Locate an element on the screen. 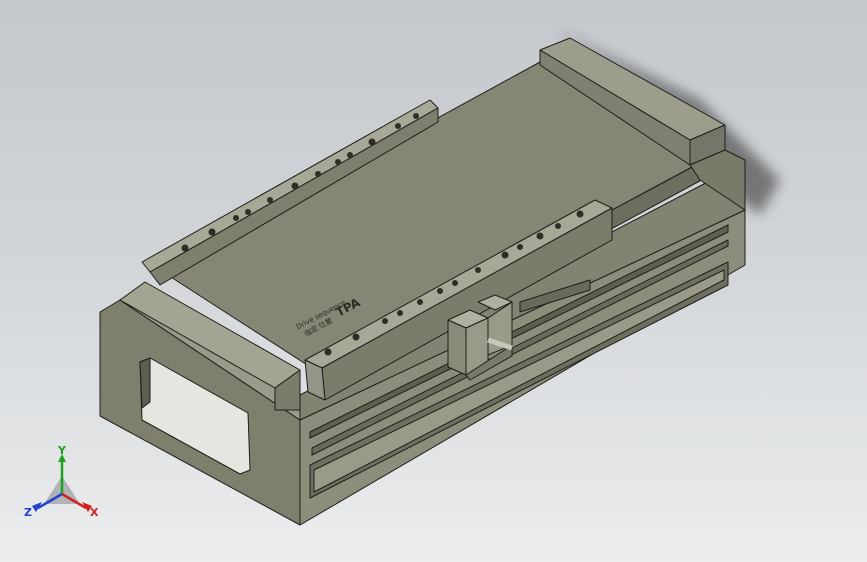 The image size is (867, 562). y-axis-label: Y is located at coordinates (62, 451).